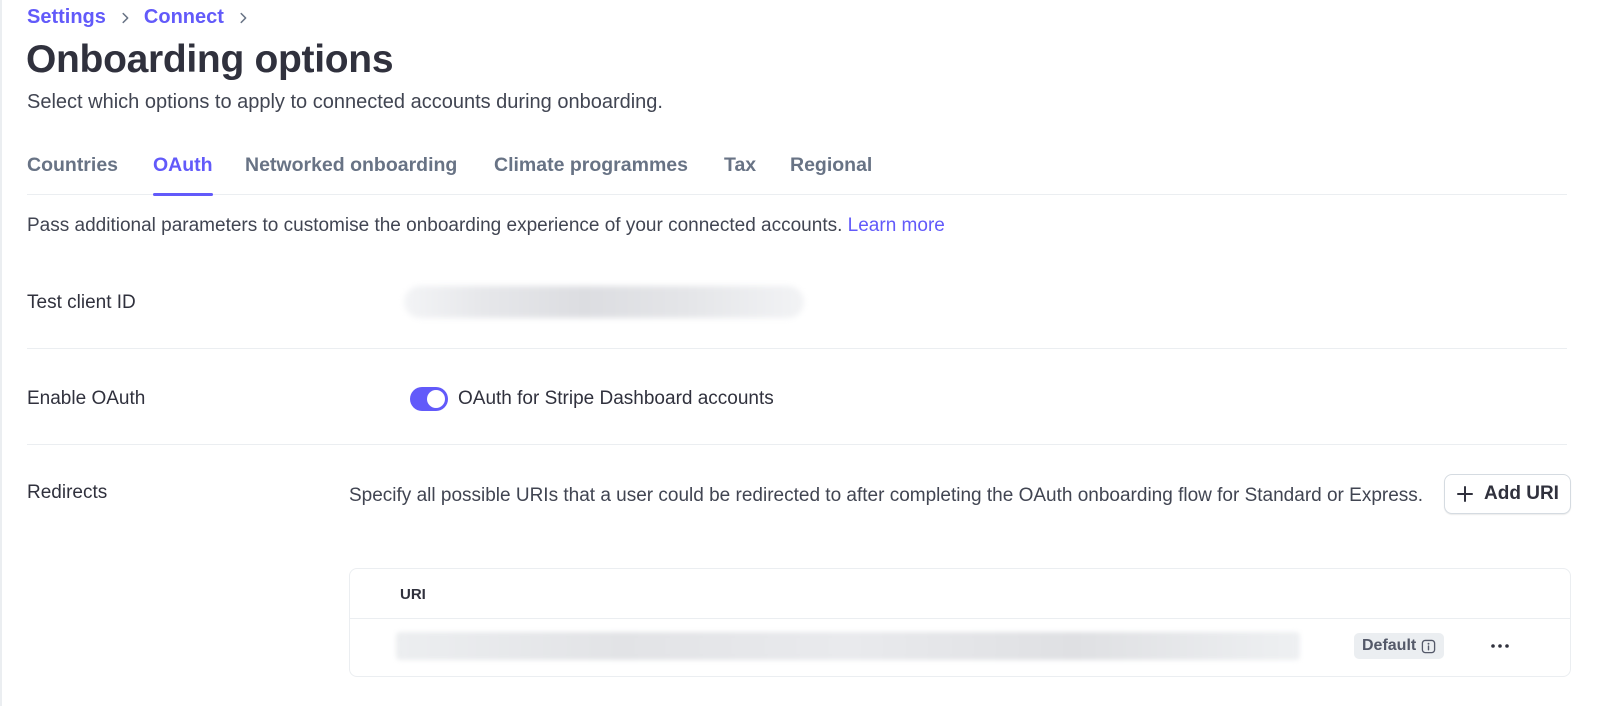  I want to click on breadcrumb-settings: Settings, so click(66, 17).